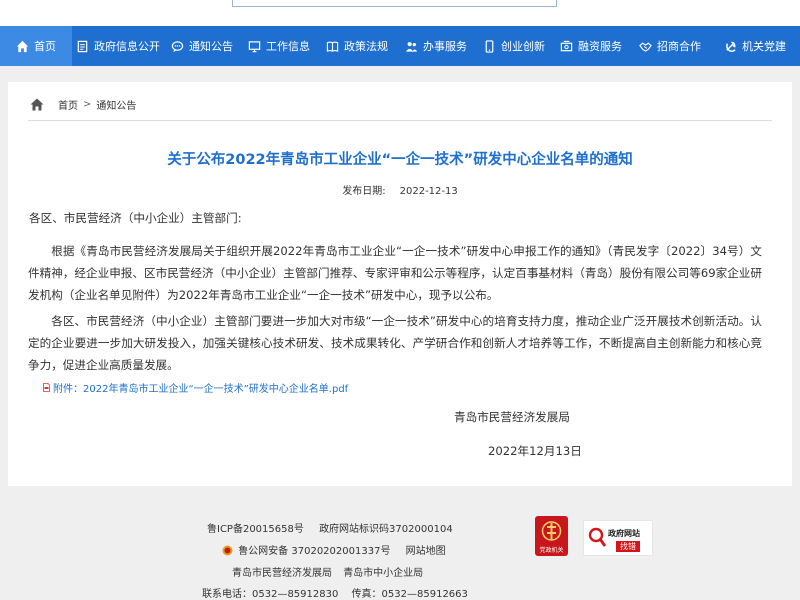  What do you see at coordinates (288, 46) in the screenshot?
I see `nav-item-label: 工作信息` at bounding box center [288, 46].